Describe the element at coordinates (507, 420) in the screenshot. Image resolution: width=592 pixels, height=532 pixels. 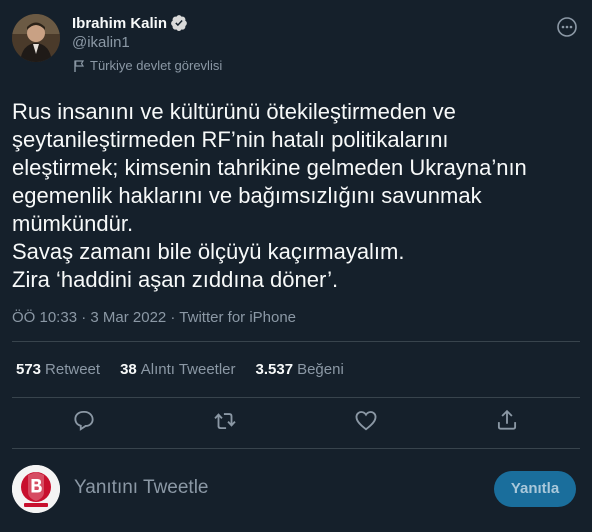
I see `share-icon` at that location.